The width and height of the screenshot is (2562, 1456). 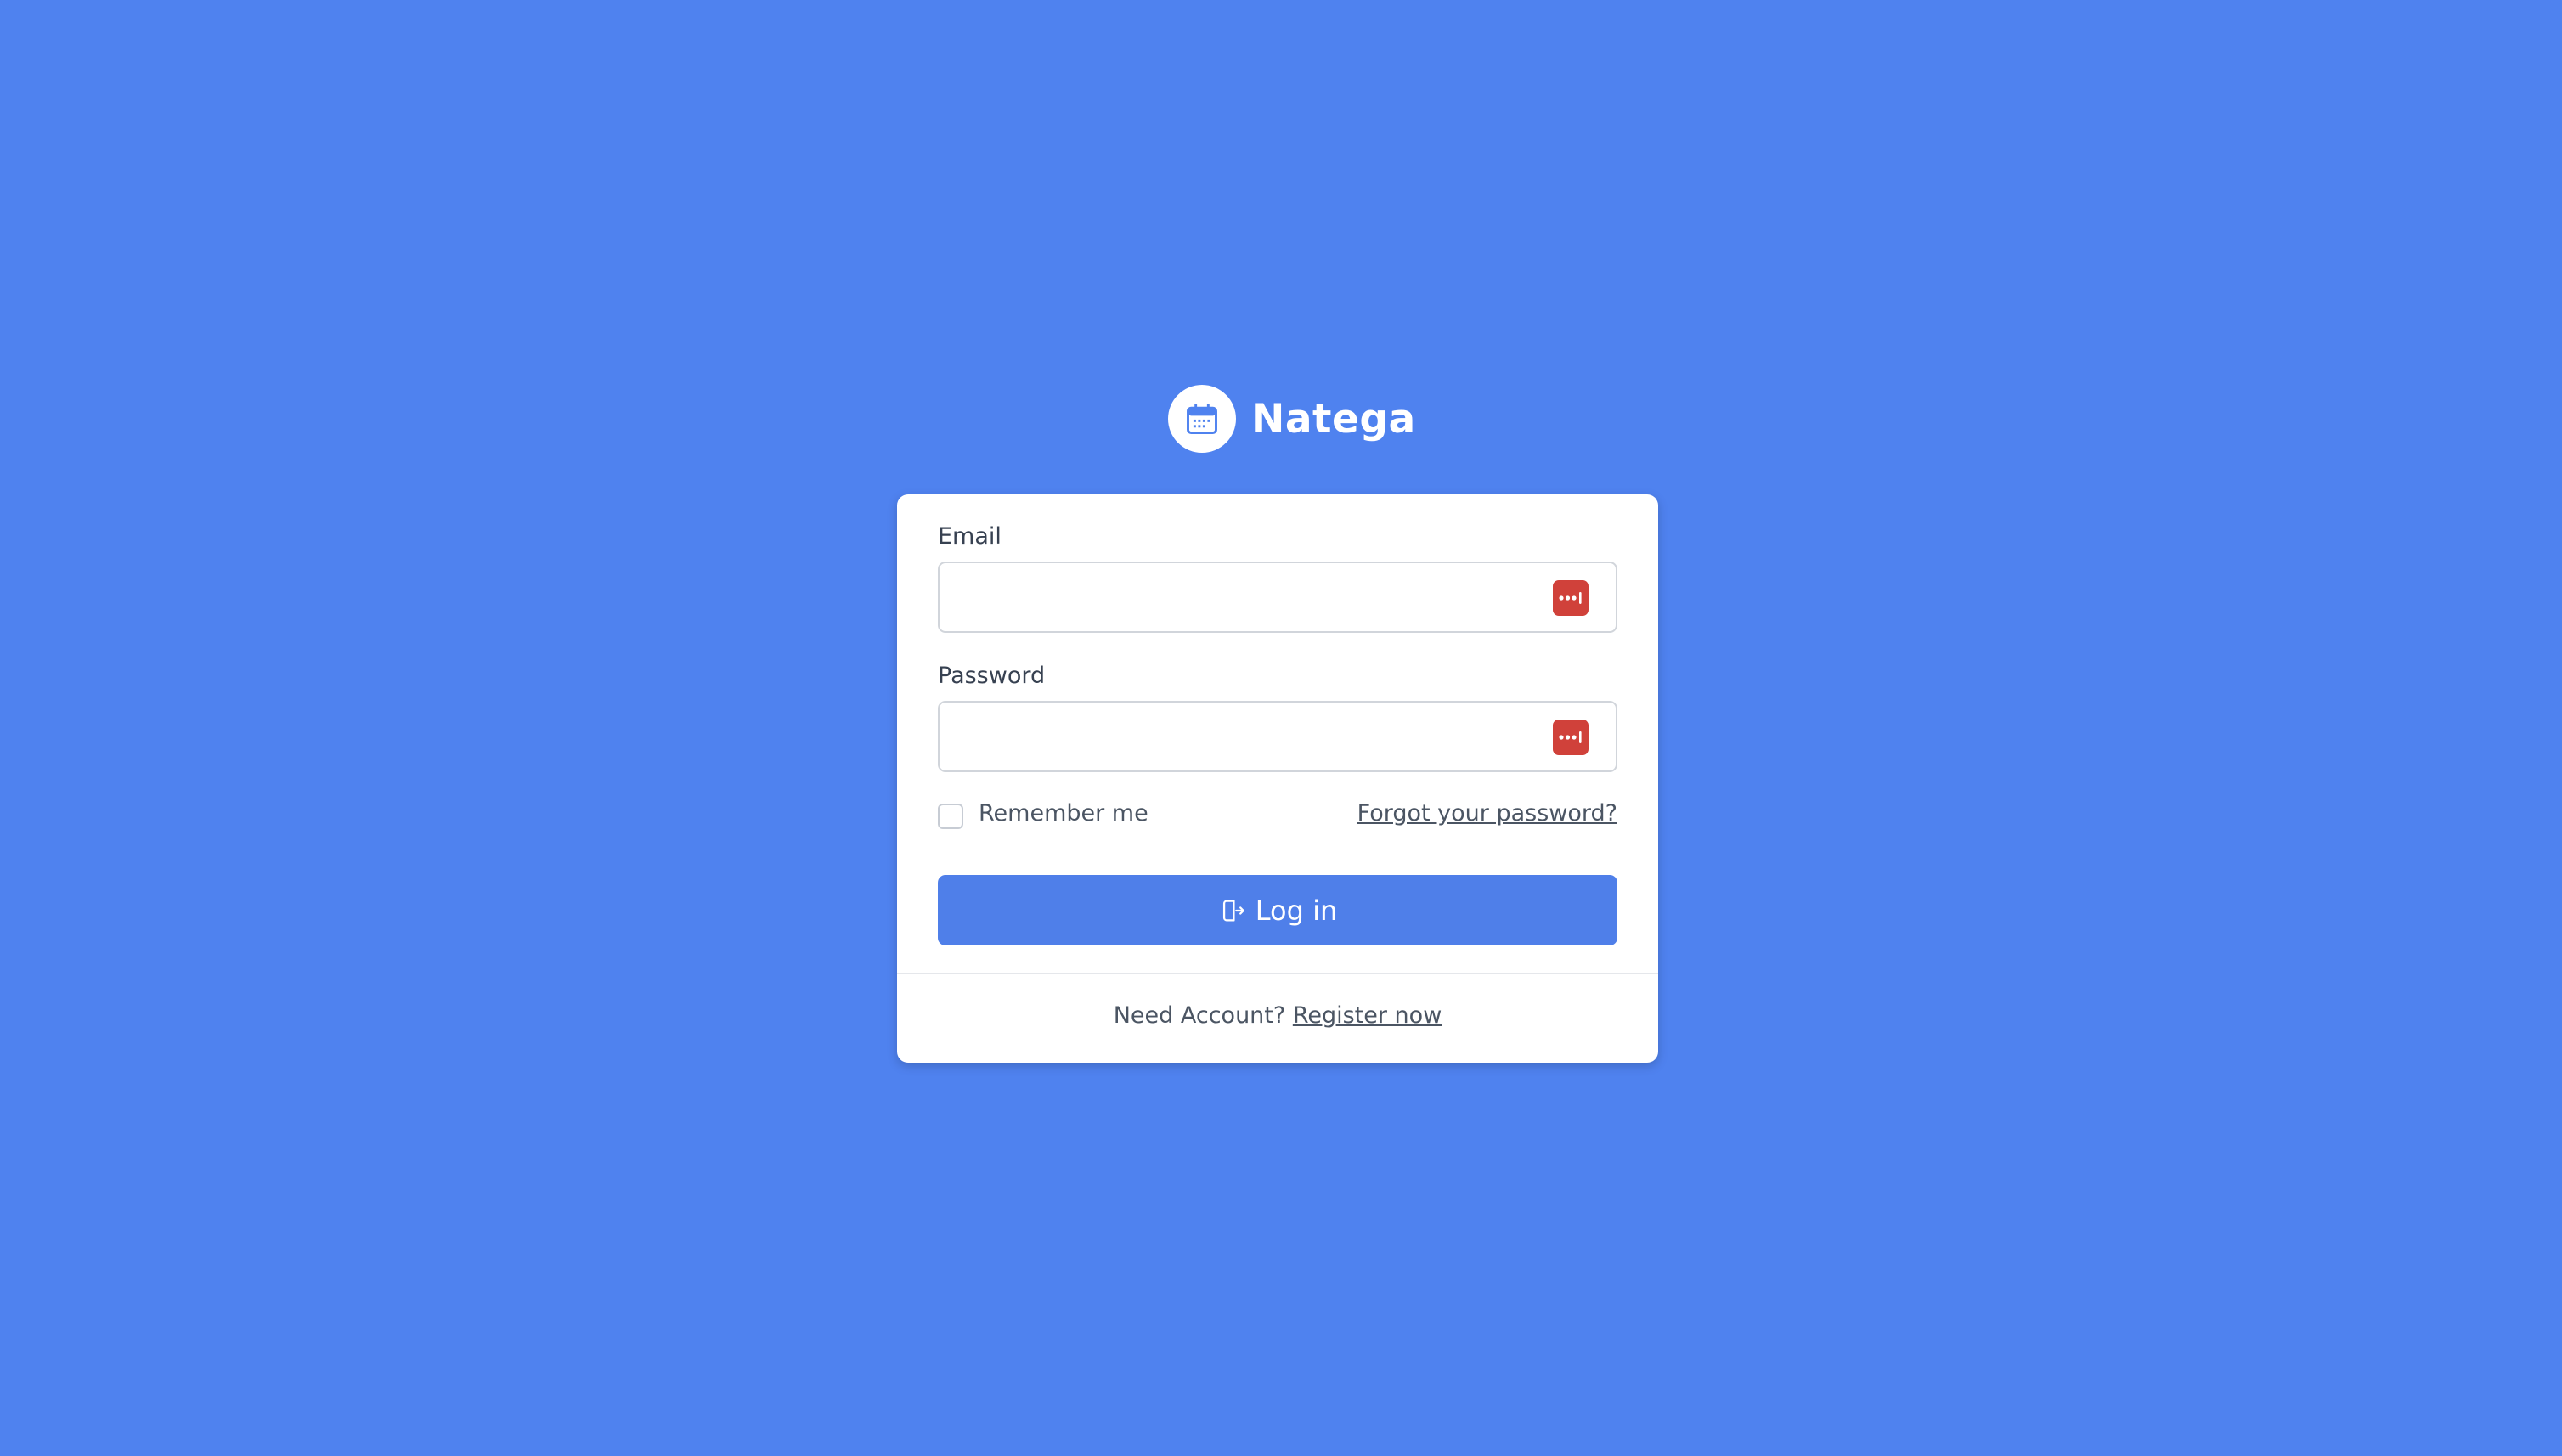 I want to click on footer: Need Account? Register now, so click(x=1277, y=1016).